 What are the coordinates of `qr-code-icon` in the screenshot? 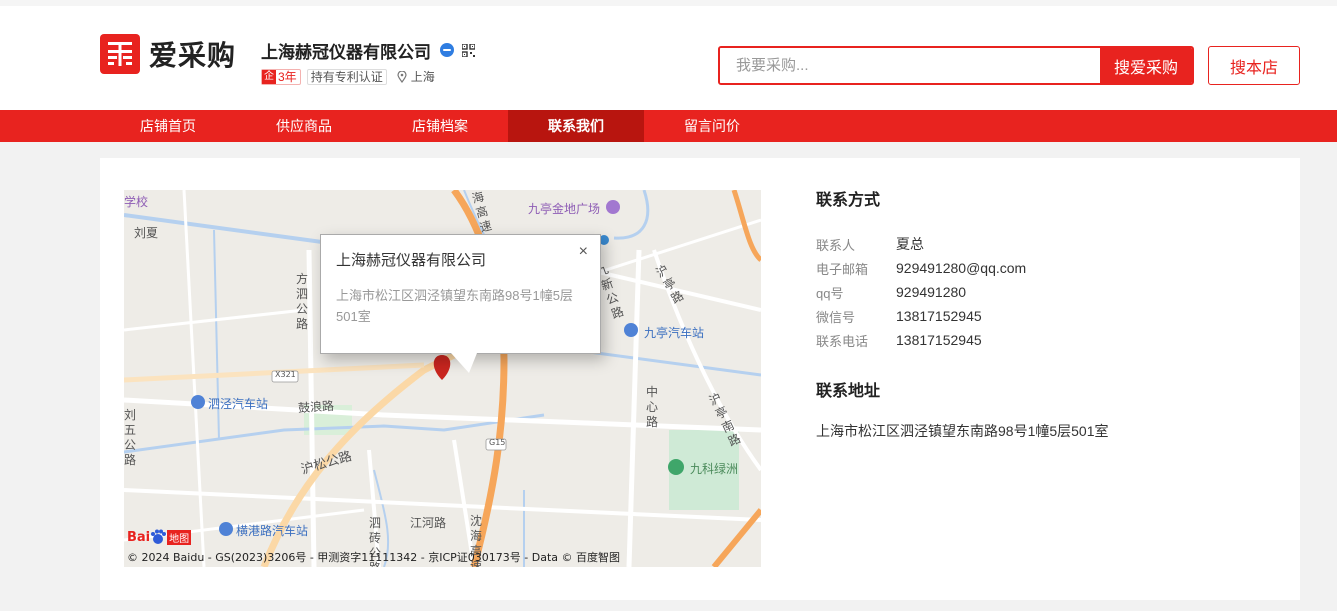 It's located at (468, 50).